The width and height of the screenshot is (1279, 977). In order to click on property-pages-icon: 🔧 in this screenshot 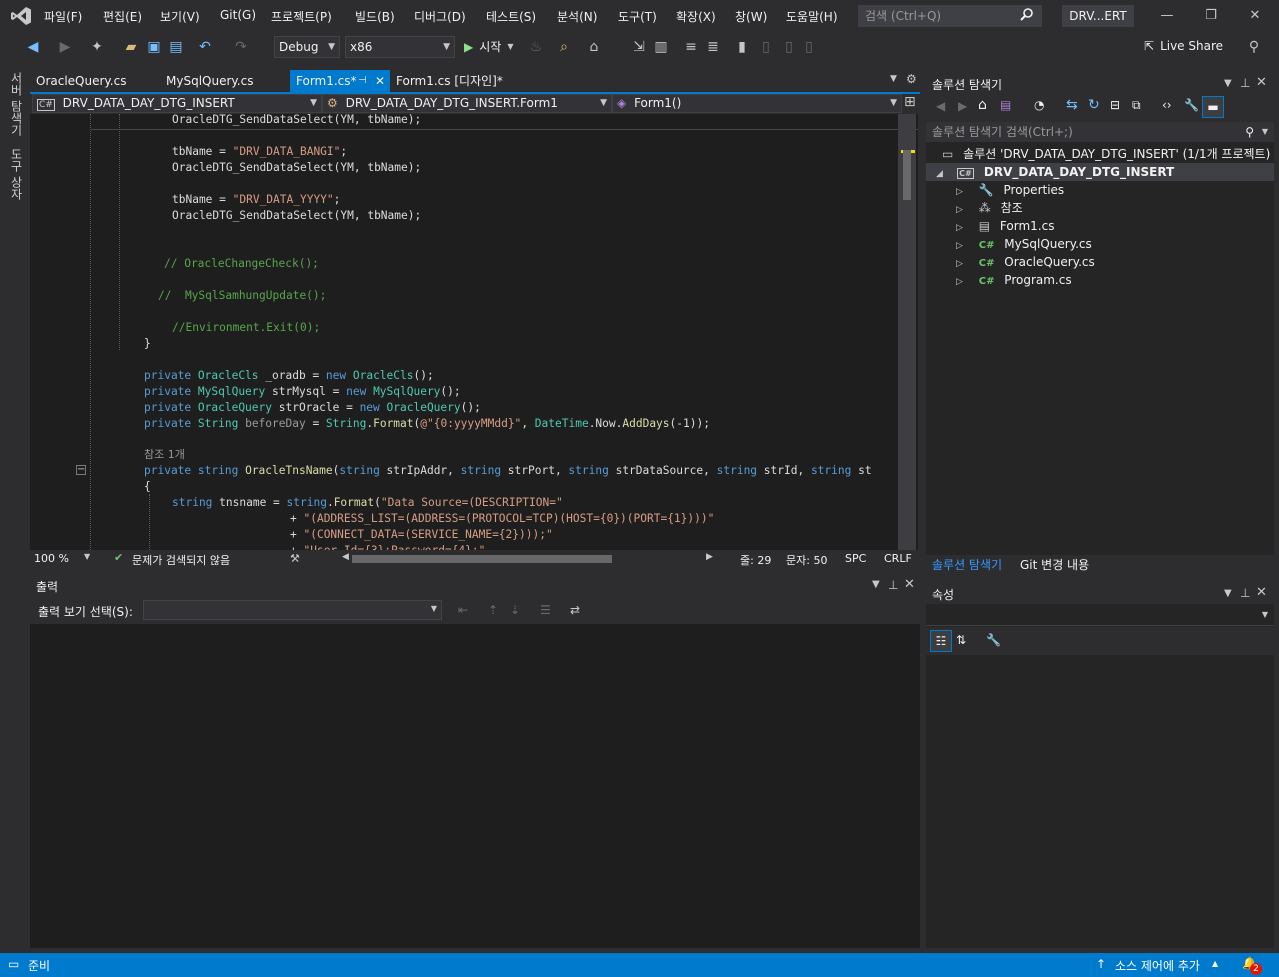, I will do `click(993, 640)`.